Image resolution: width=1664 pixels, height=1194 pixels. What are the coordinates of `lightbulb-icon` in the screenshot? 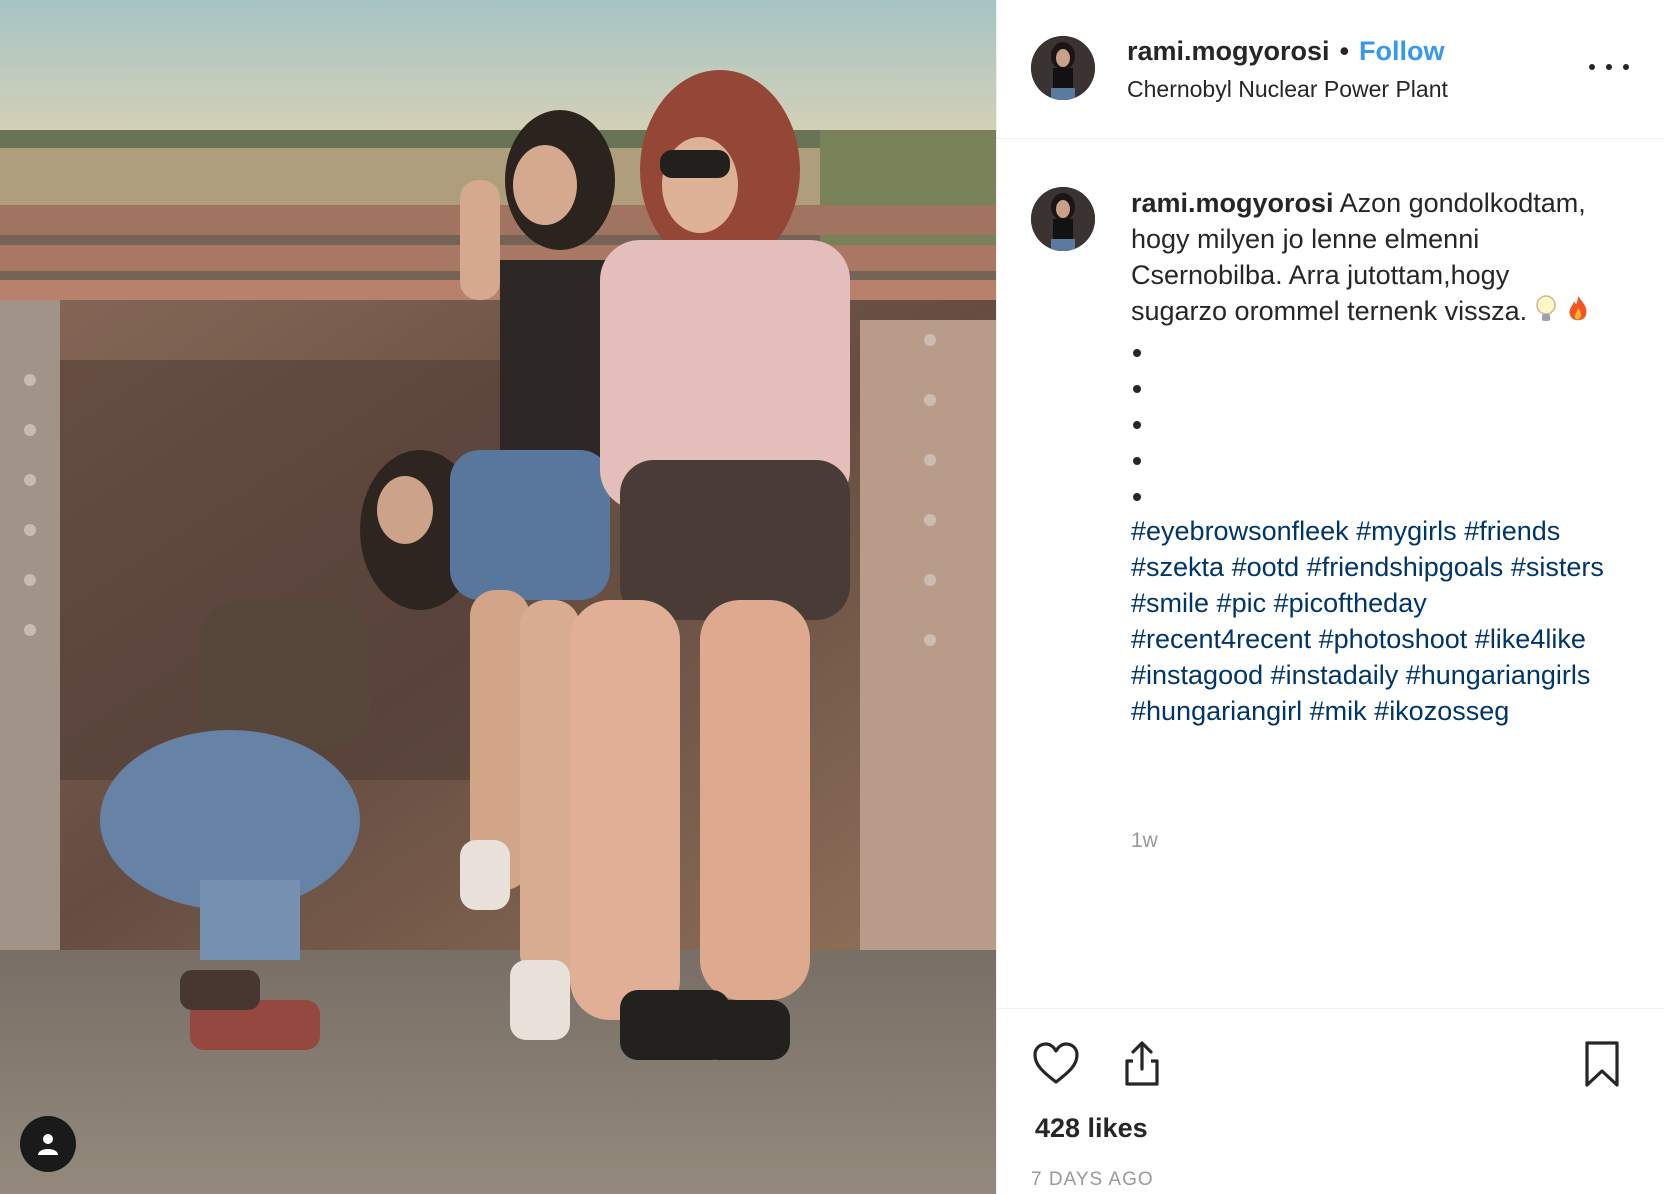 It's located at (1546, 313).